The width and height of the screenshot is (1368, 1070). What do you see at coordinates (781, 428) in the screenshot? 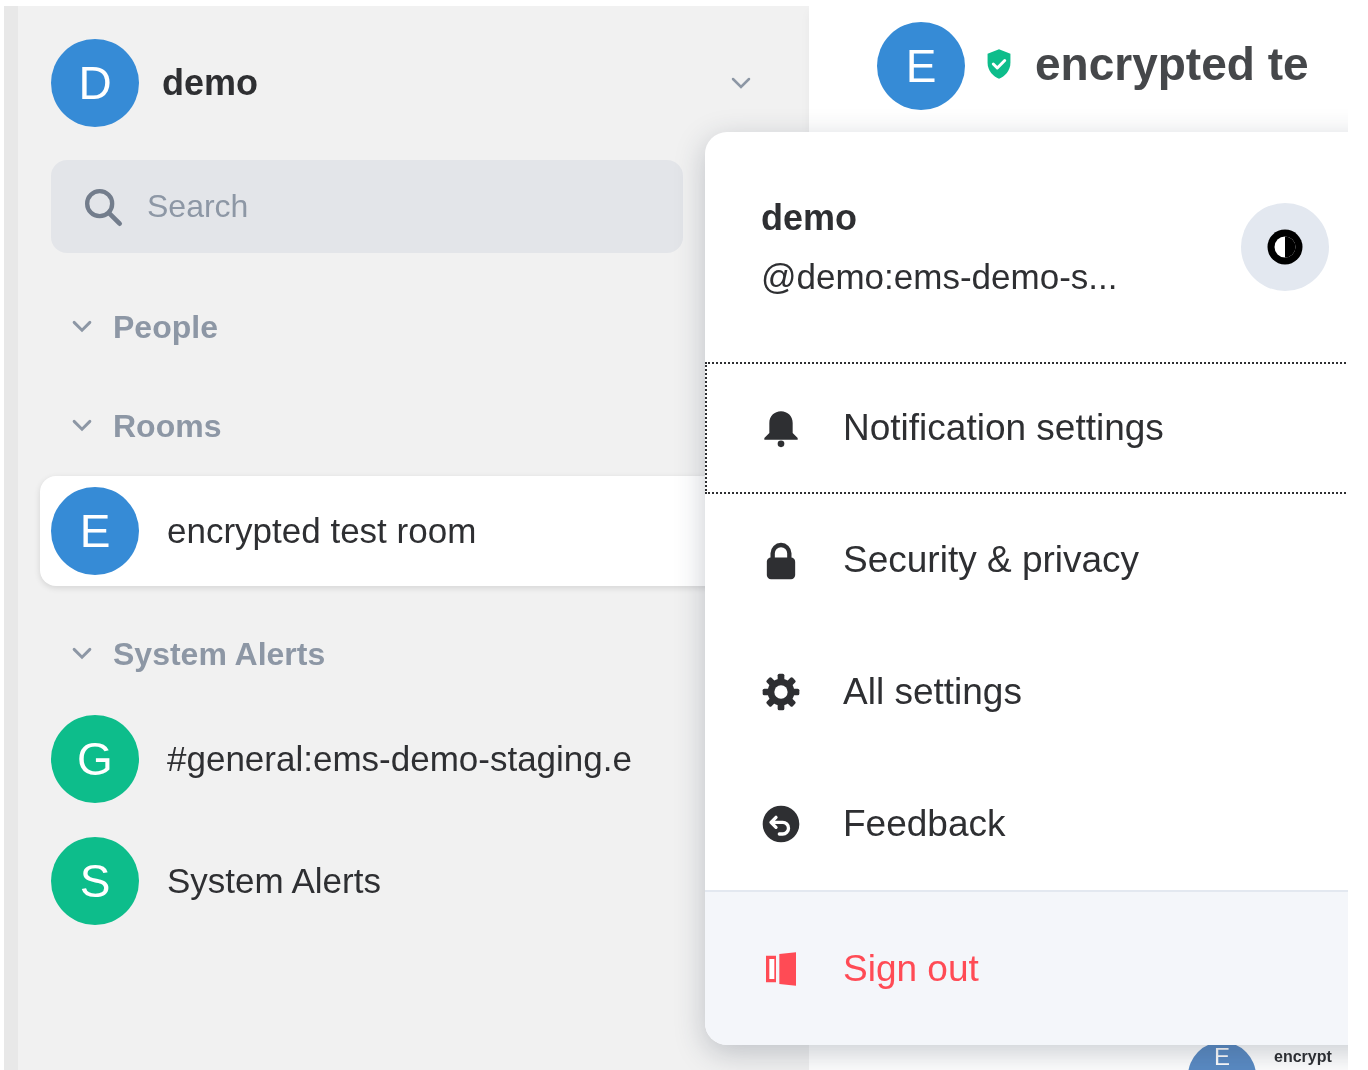
I see `bell-icon` at bounding box center [781, 428].